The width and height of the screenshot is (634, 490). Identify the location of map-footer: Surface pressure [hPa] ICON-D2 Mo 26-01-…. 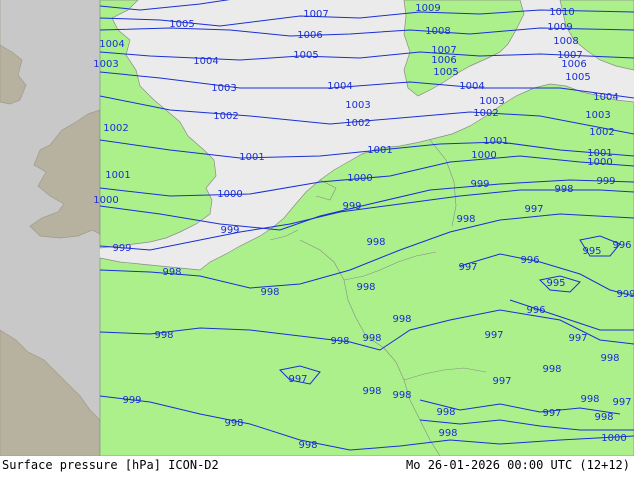
(317, 473).